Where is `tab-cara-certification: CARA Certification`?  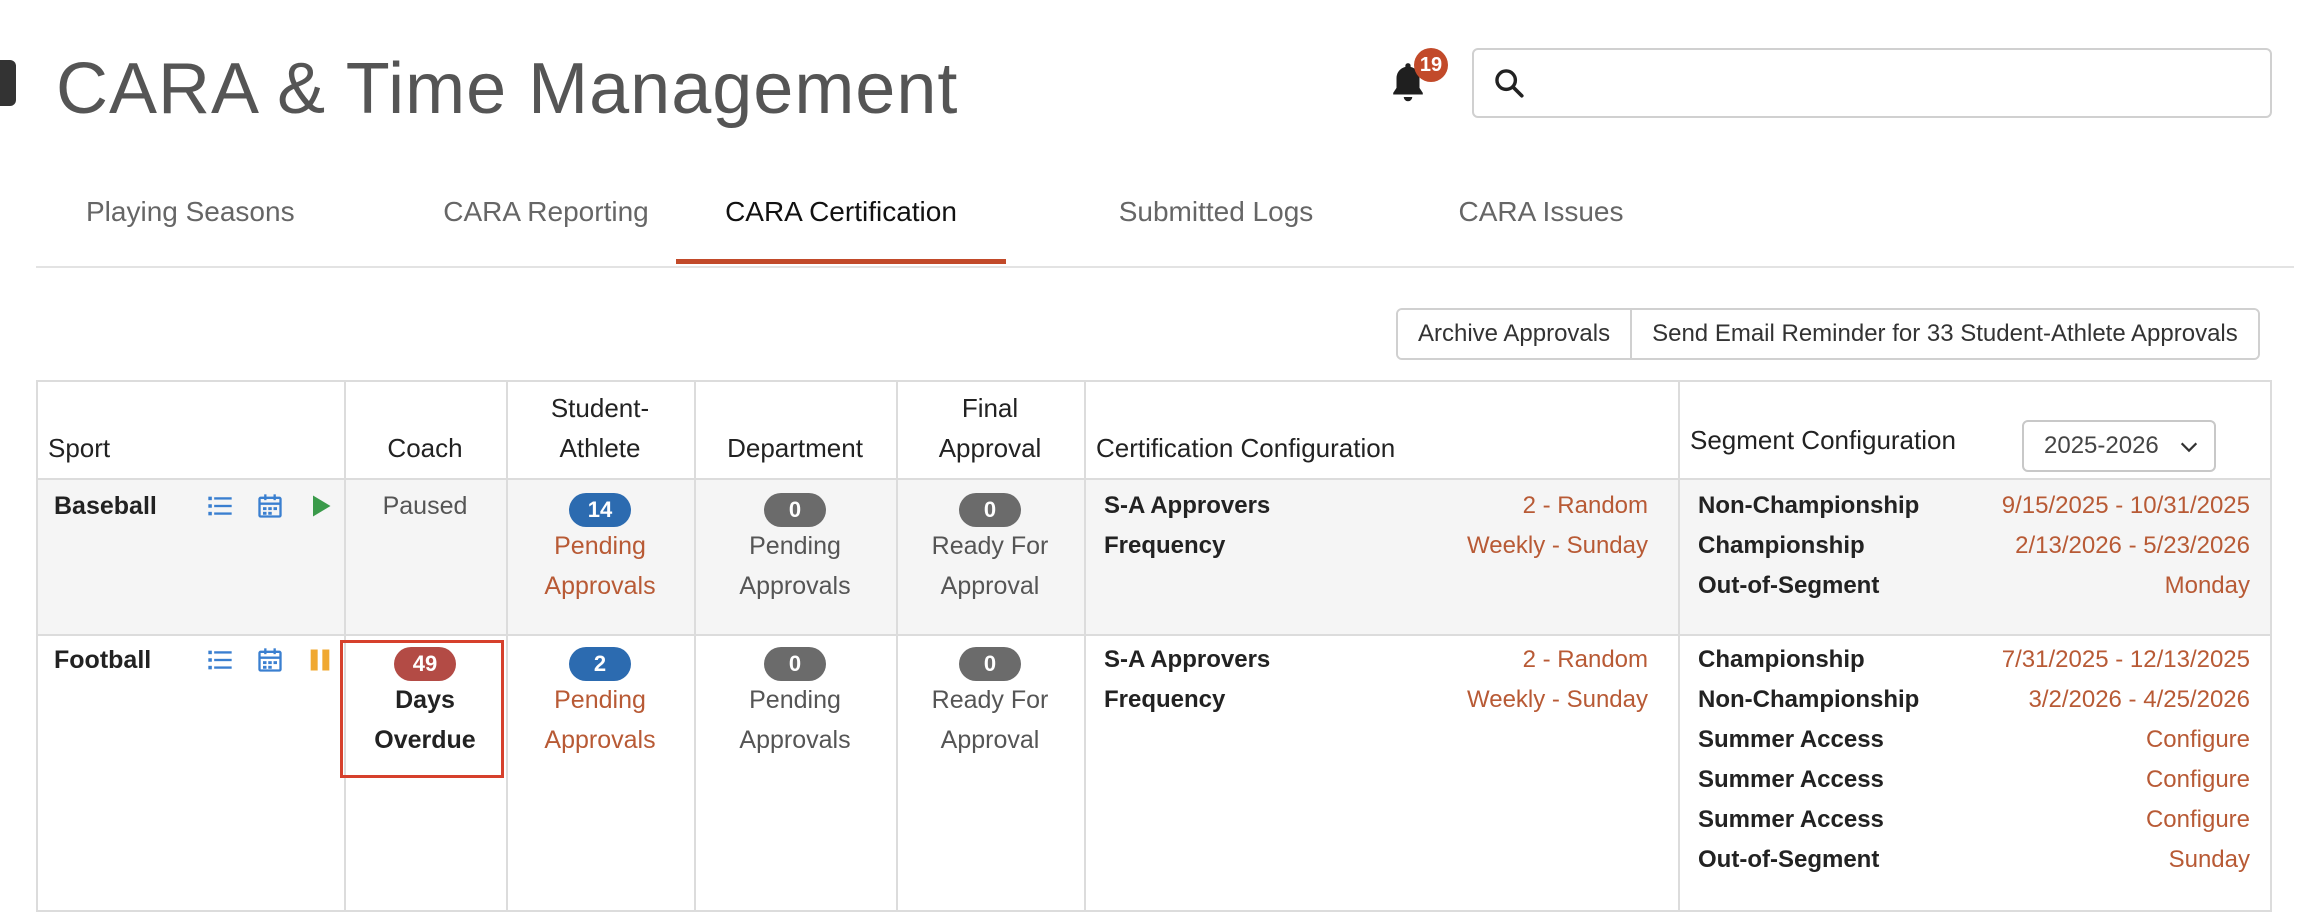 tab-cara-certification: CARA Certification is located at coordinates (841, 230).